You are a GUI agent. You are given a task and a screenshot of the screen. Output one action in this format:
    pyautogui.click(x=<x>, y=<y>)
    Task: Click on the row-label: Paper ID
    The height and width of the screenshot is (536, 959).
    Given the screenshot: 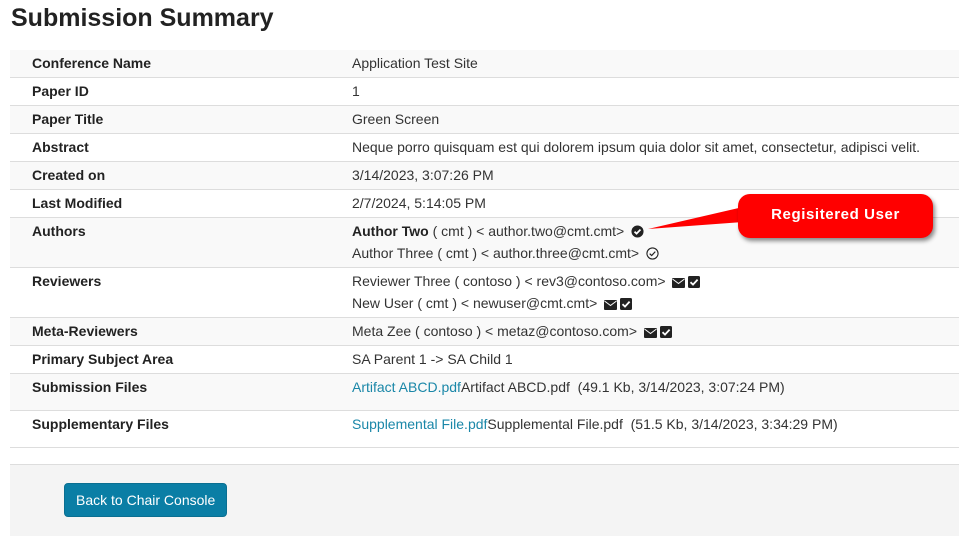 What is the action you would take?
    pyautogui.click(x=60, y=91)
    